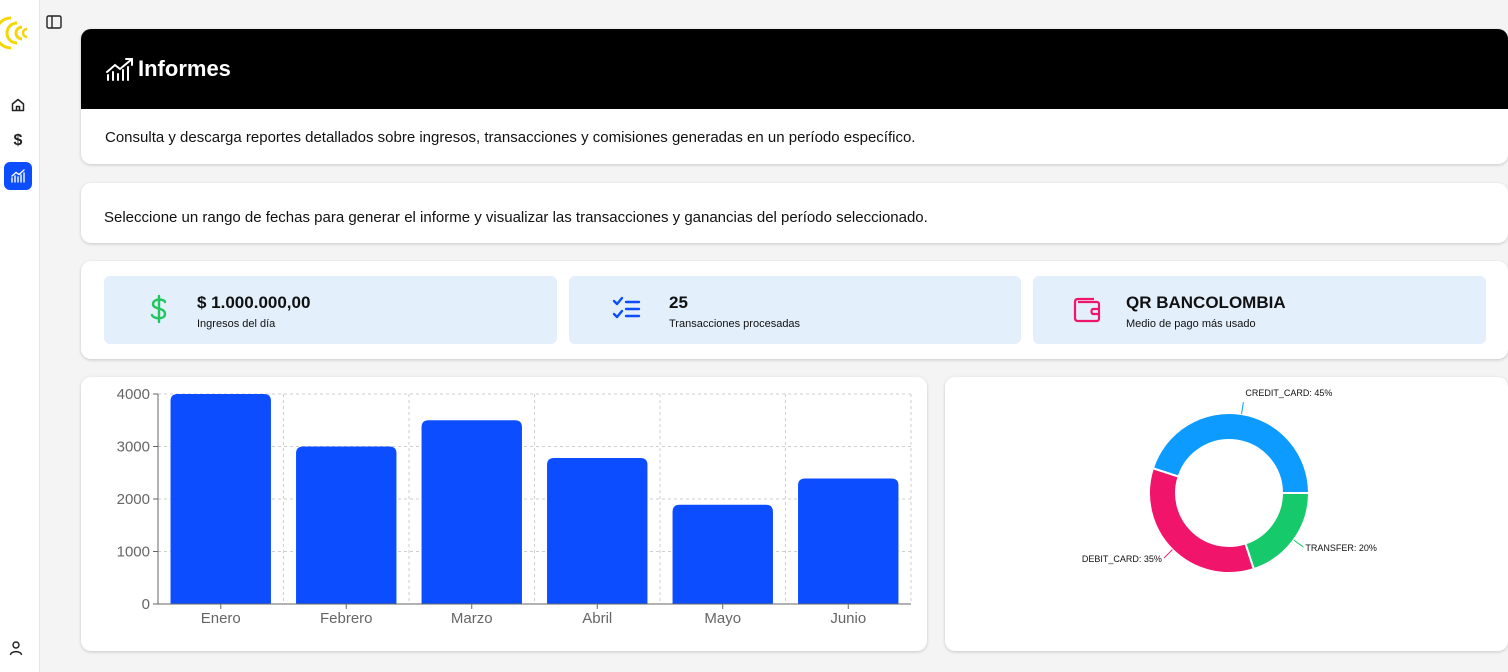 Image resolution: width=1508 pixels, height=672 pixels. Describe the element at coordinates (471, 512) in the screenshot. I see `bar-marzo` at that location.